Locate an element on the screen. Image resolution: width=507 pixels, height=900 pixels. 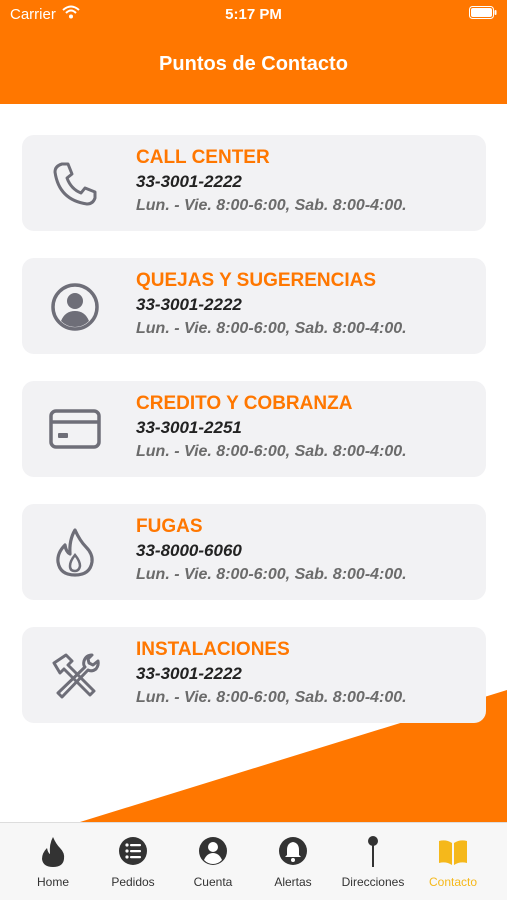
contact-title: CALL CENTER is located at coordinates (203, 157).